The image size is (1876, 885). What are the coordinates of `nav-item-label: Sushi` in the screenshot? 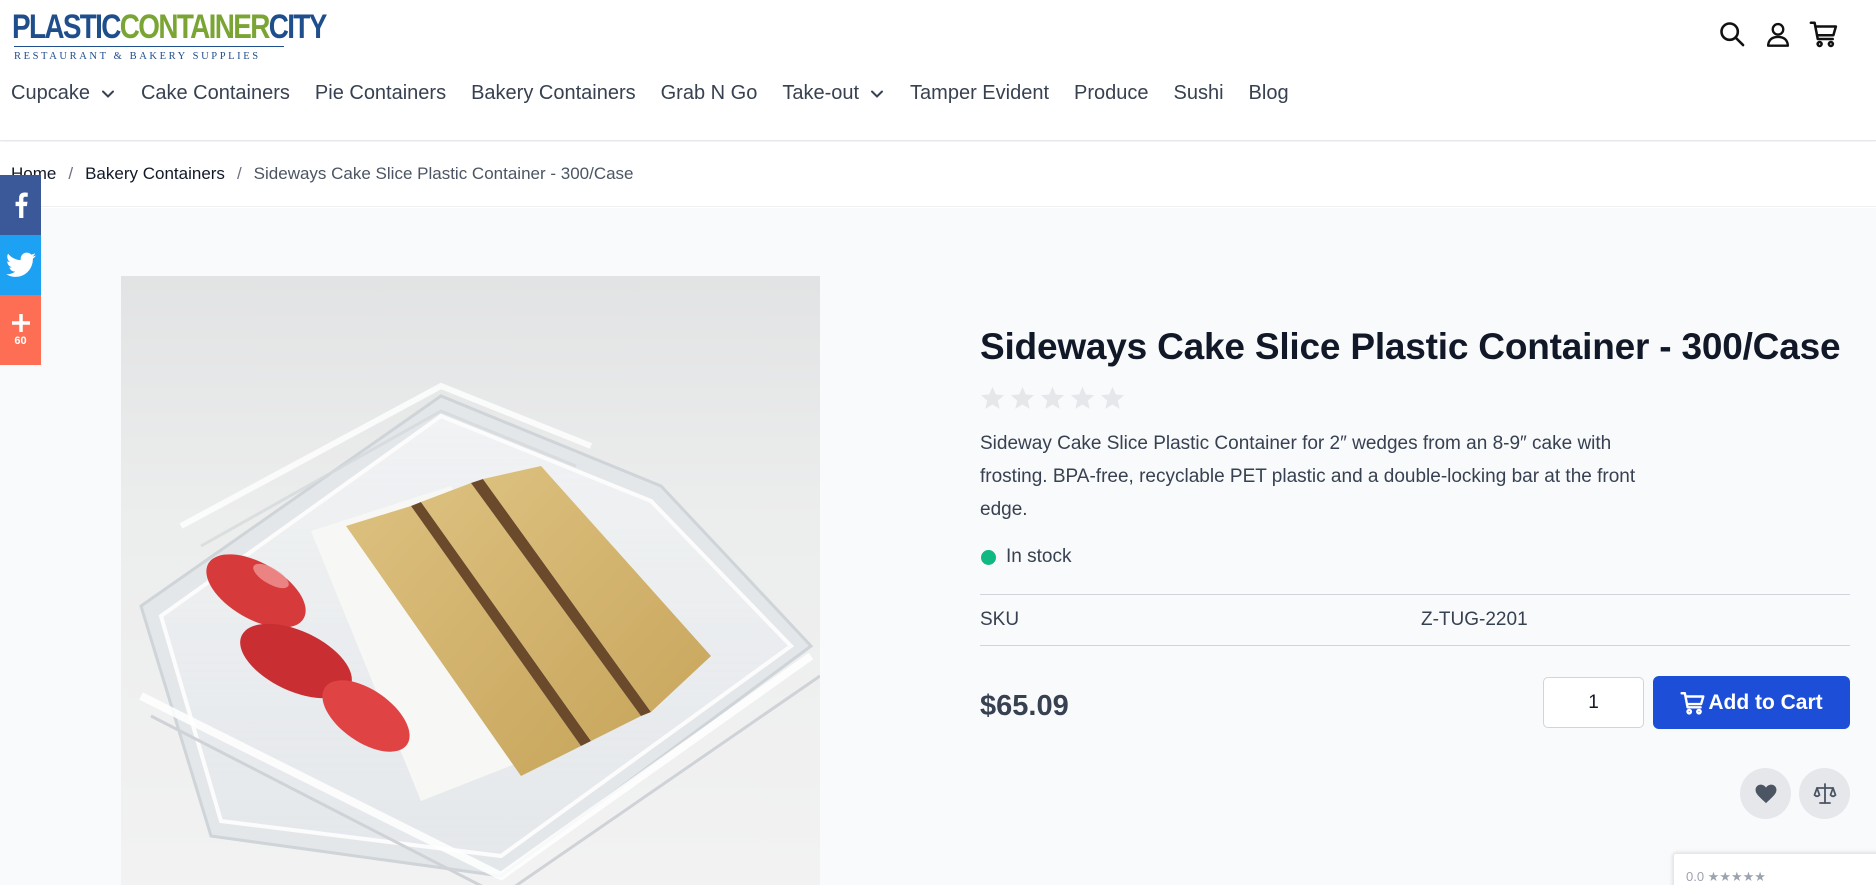 It's located at (1198, 93).